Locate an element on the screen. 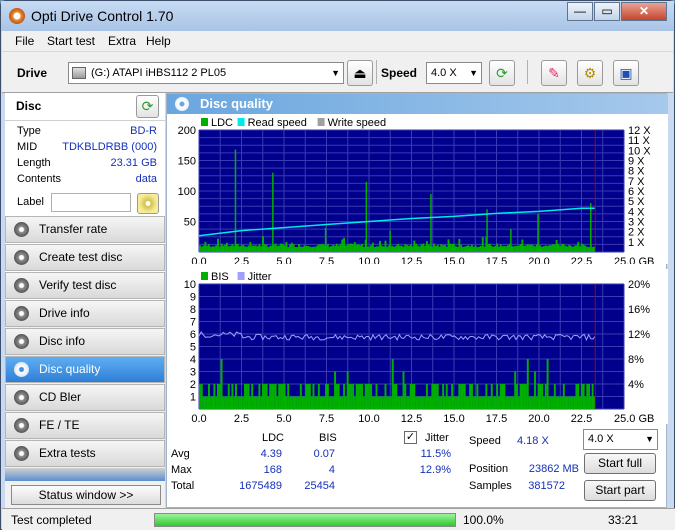  maximize-button: ▭ is located at coordinates (607, 11).